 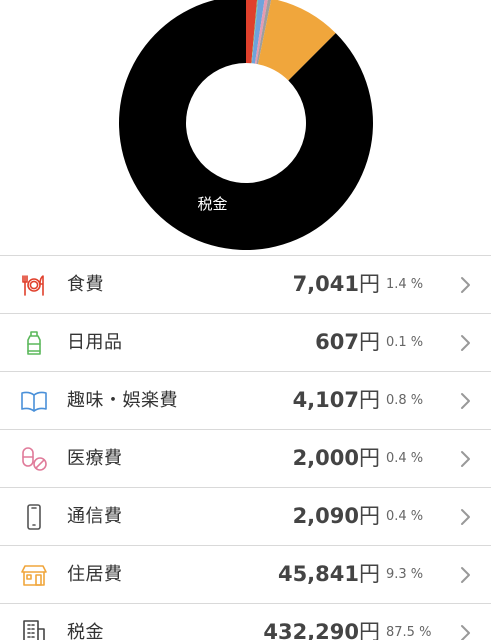 What do you see at coordinates (122, 400) in the screenshot?
I see `category-name: 趣味・娯楽費` at bounding box center [122, 400].